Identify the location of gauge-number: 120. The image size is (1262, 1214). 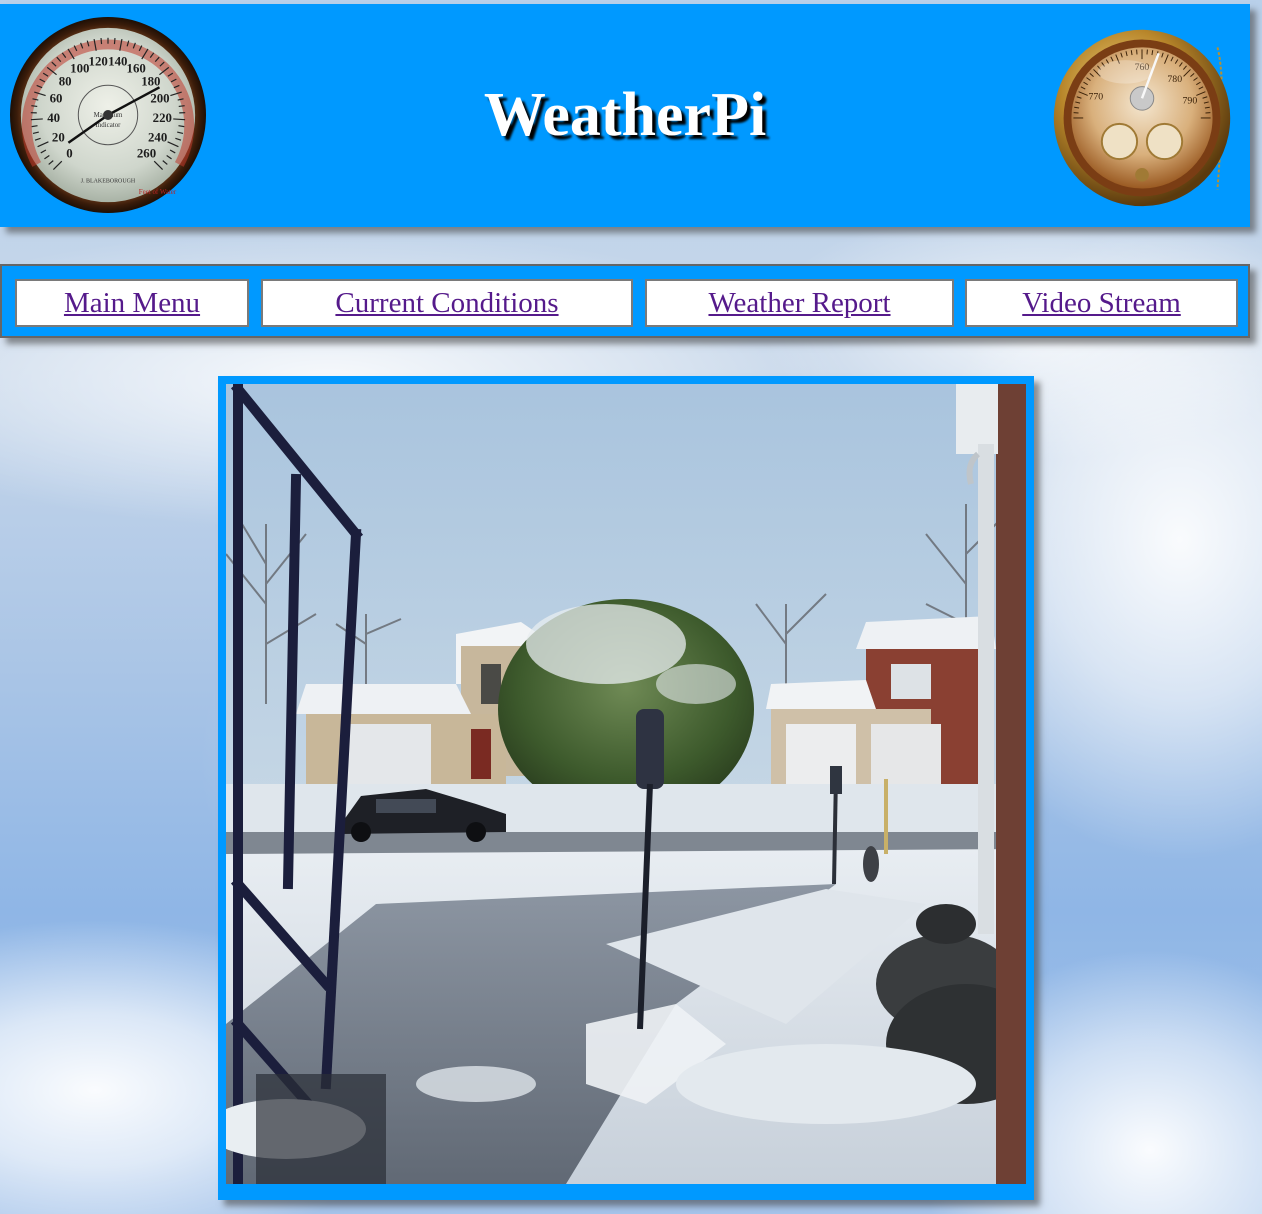
(98, 61).